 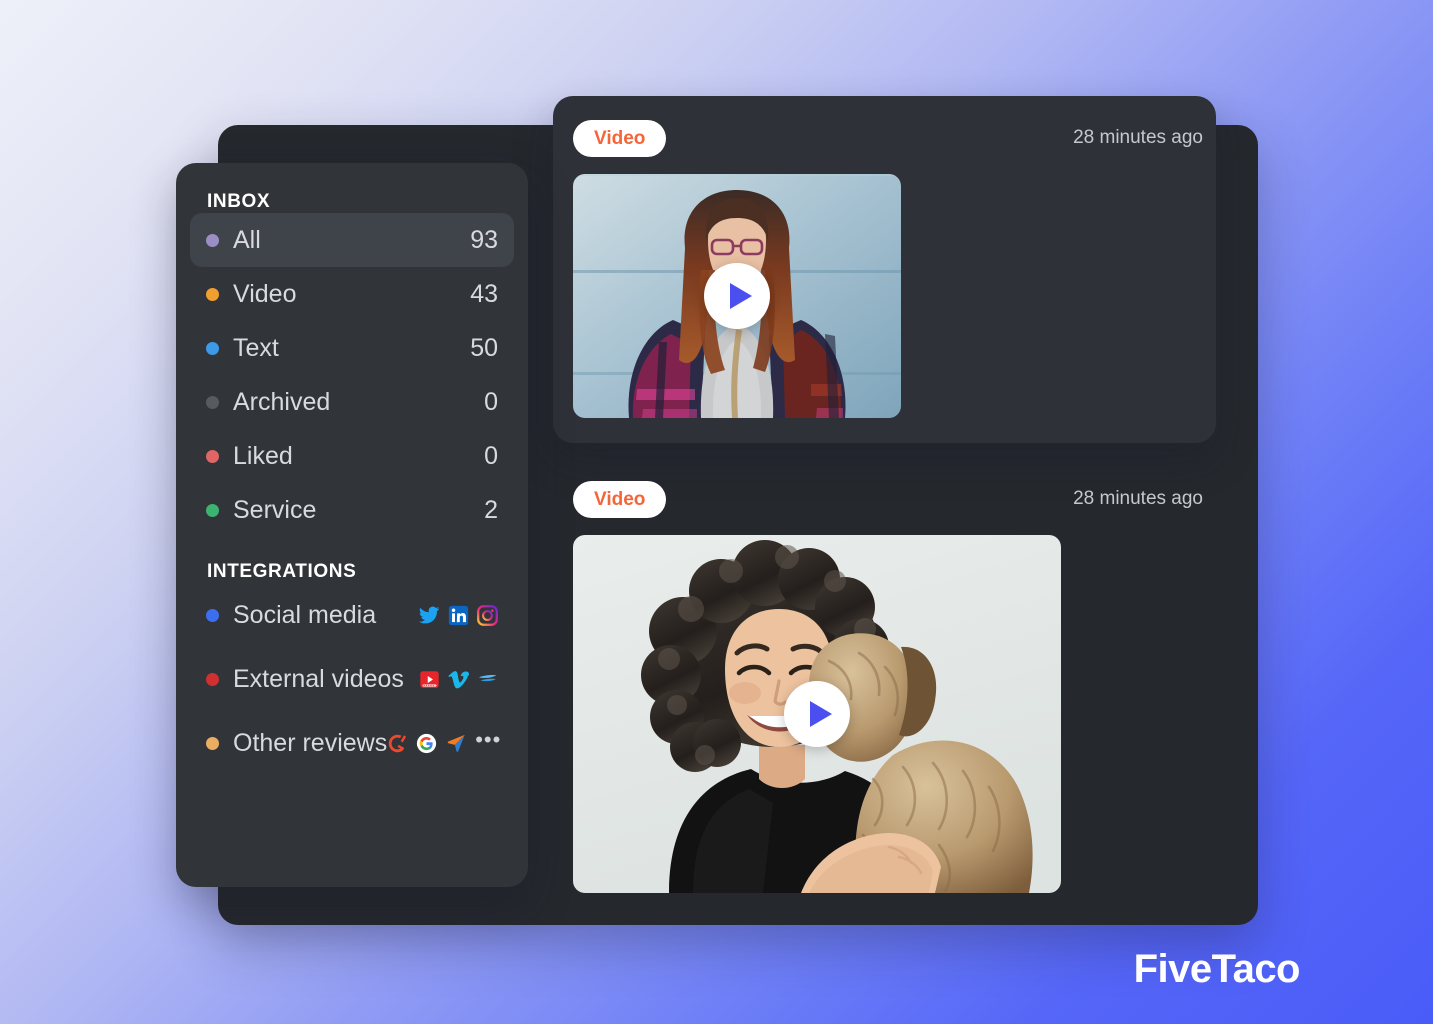 I want to click on linkedin-icon, so click(x=458, y=615).